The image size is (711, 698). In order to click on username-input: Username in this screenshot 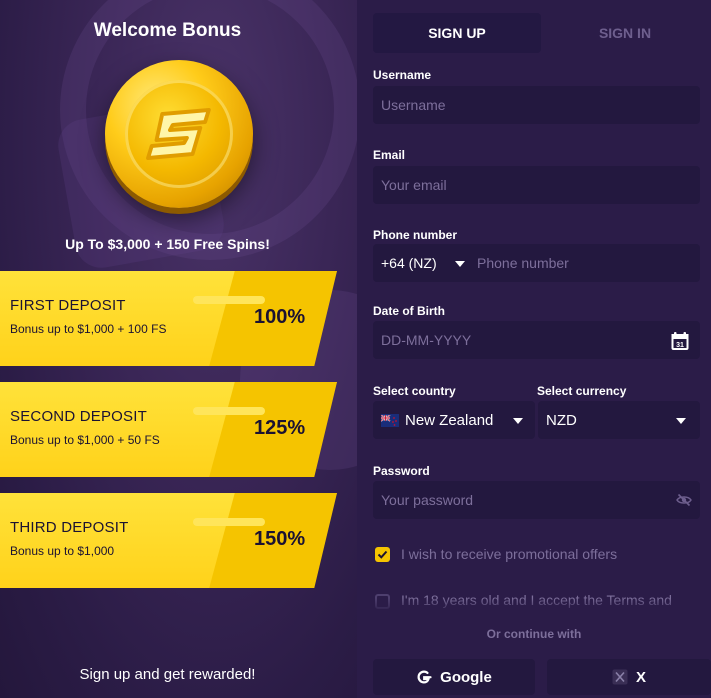, I will do `click(536, 105)`.